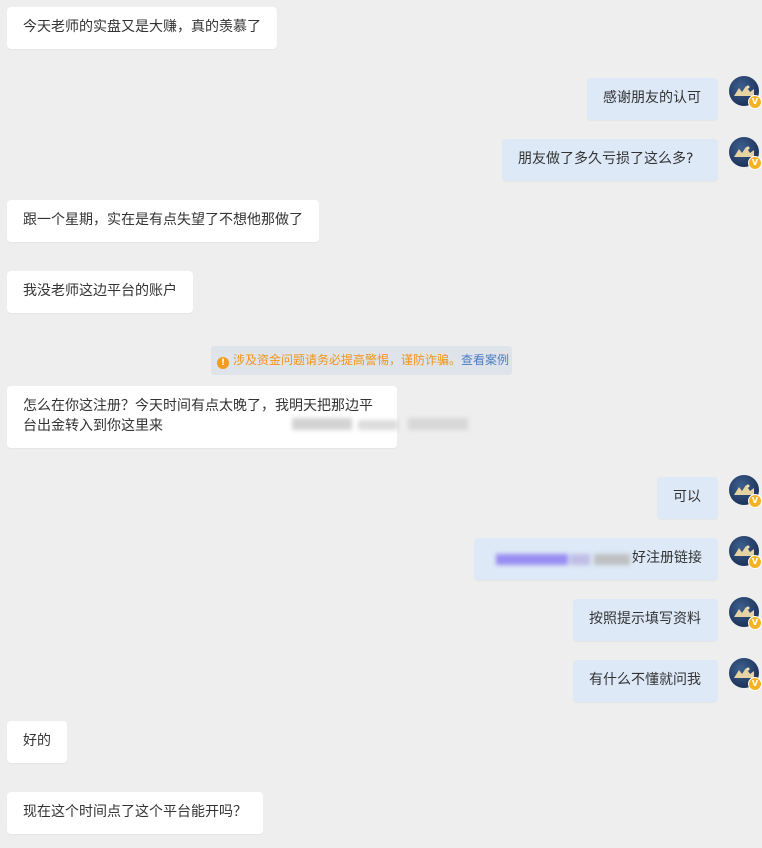 Image resolution: width=762 pixels, height=848 pixels. I want to click on fraud-warning-notice: ! 涉及资金问题请务必提高警惕，谨防诈骗。查看案例, so click(361, 360).